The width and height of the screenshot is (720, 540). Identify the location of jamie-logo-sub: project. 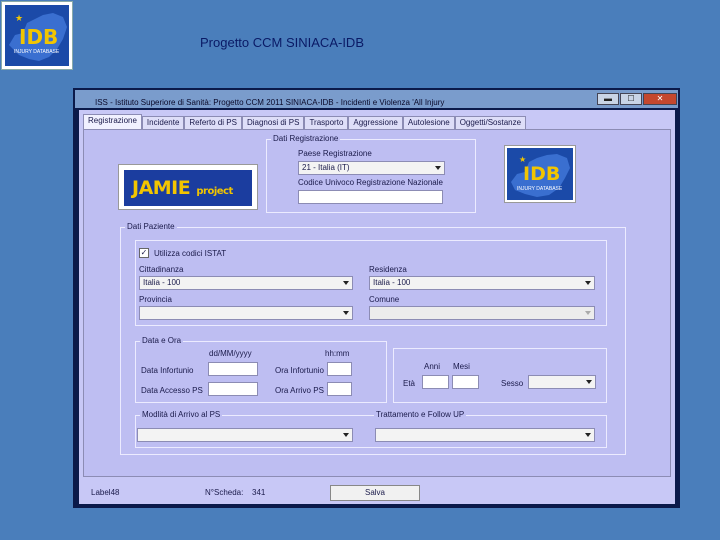
(214, 191).